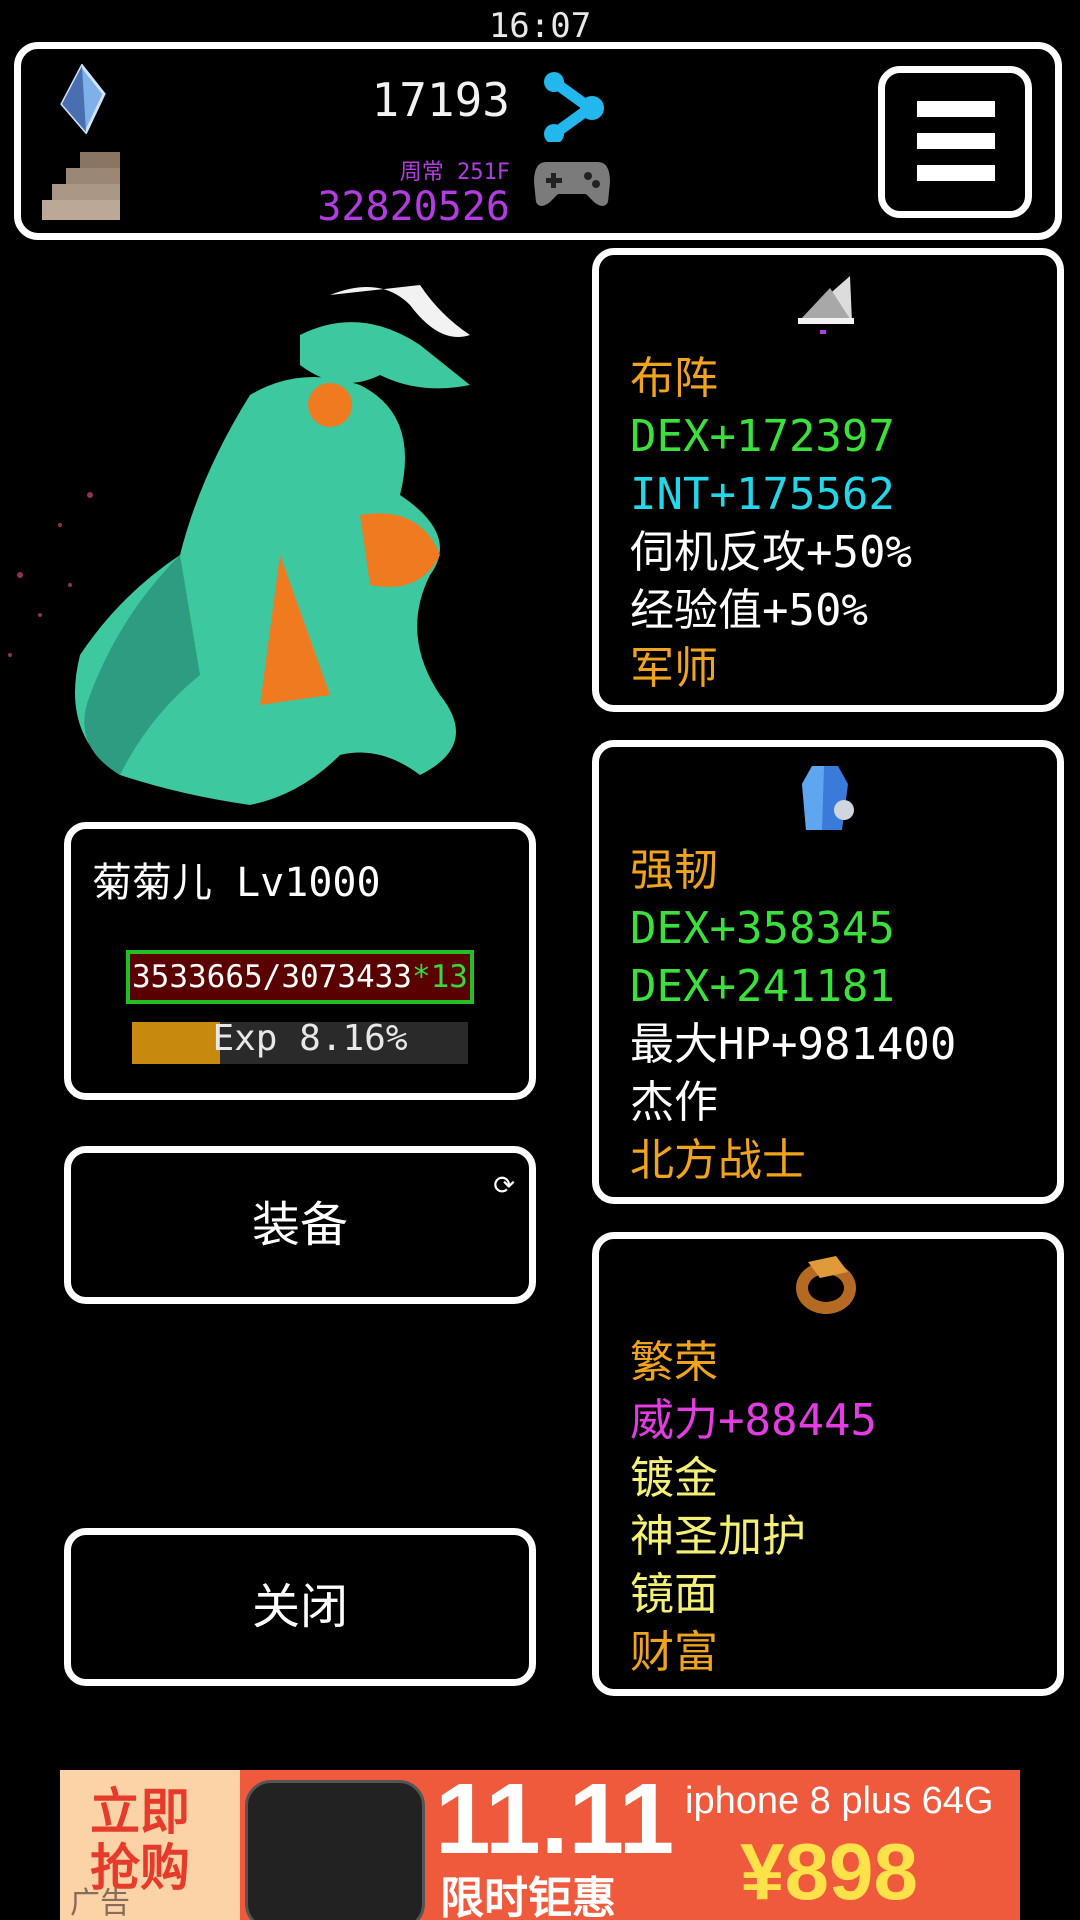  Describe the element at coordinates (762, 494) in the screenshot. I see `item1-line3: INT+175562` at that location.